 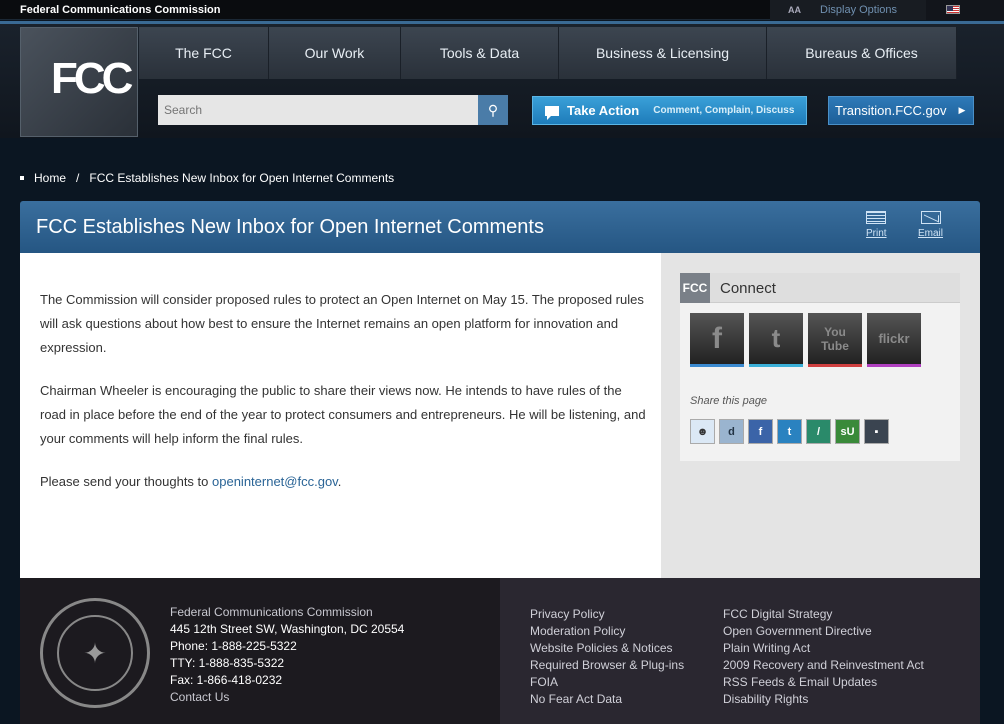 What do you see at coordinates (92, 78) in the screenshot?
I see `logo-text: FCC` at bounding box center [92, 78].